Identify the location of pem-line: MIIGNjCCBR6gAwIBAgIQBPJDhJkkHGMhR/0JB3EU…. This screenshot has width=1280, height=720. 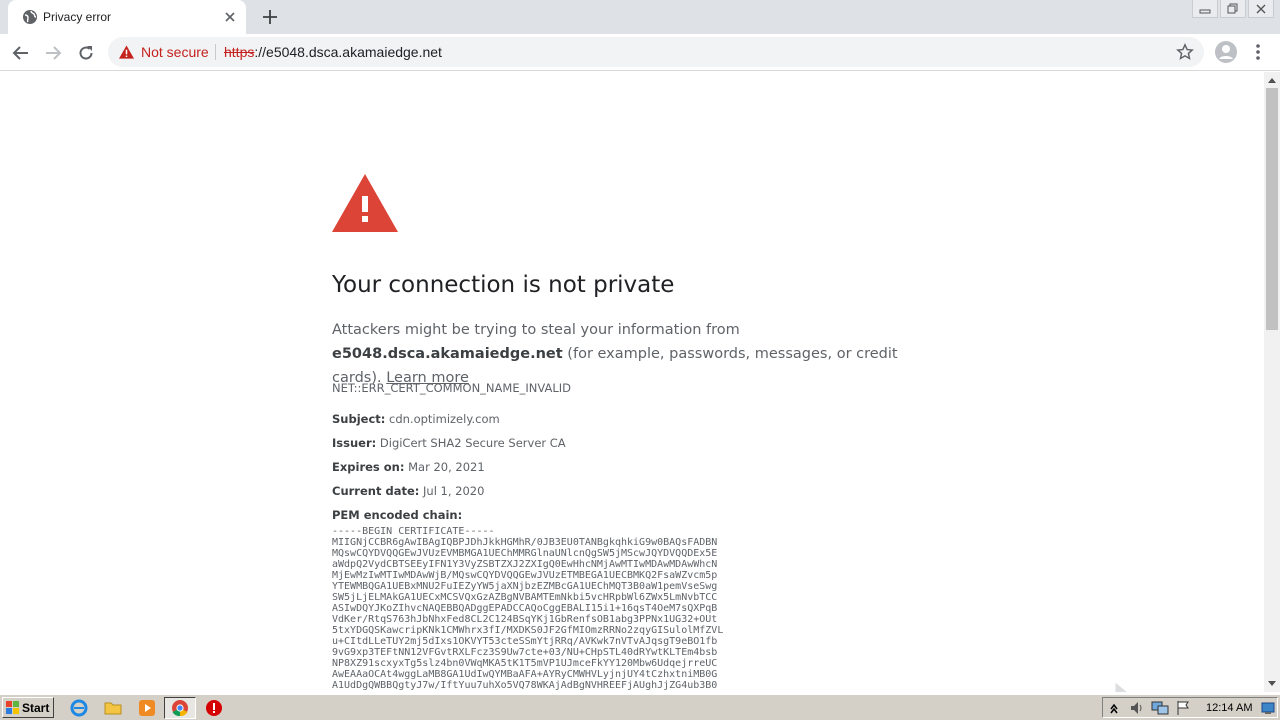
(525, 542).